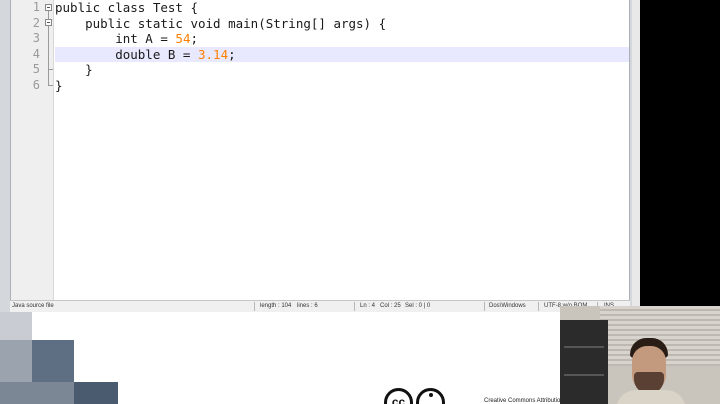 This screenshot has height=404, width=720. What do you see at coordinates (36, 84) in the screenshot?
I see `line-number: 6` at bounding box center [36, 84].